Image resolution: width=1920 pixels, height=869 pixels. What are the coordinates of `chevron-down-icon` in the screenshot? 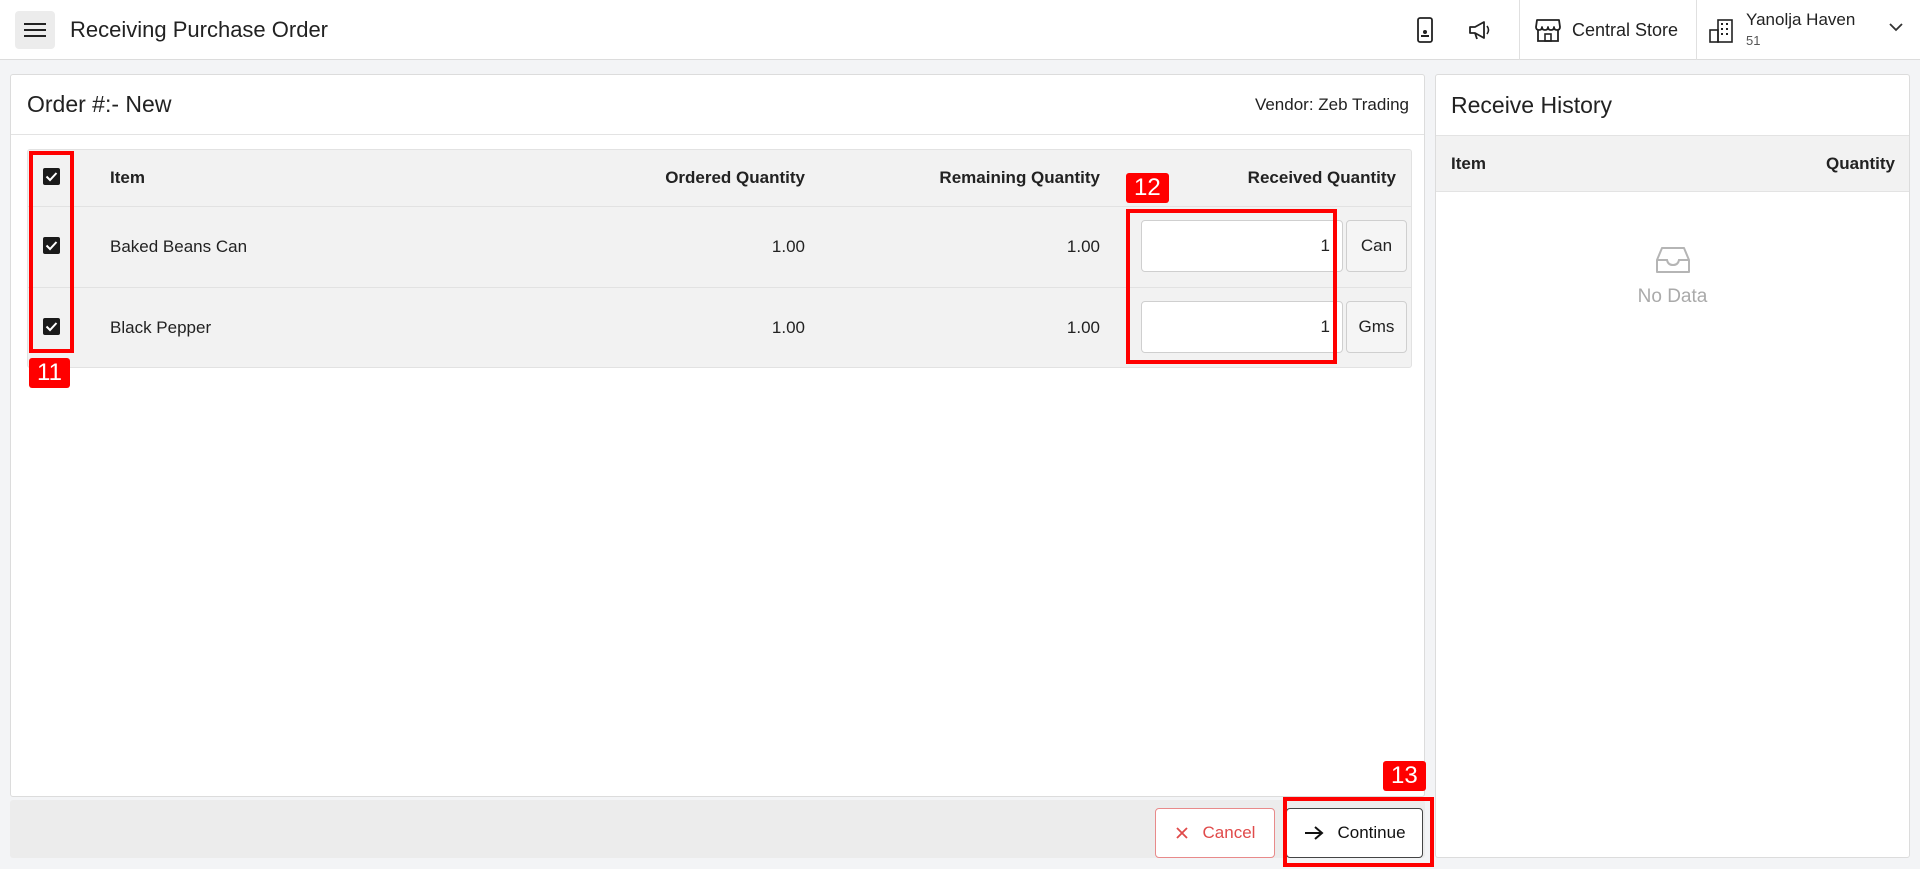 It's located at (1896, 27).